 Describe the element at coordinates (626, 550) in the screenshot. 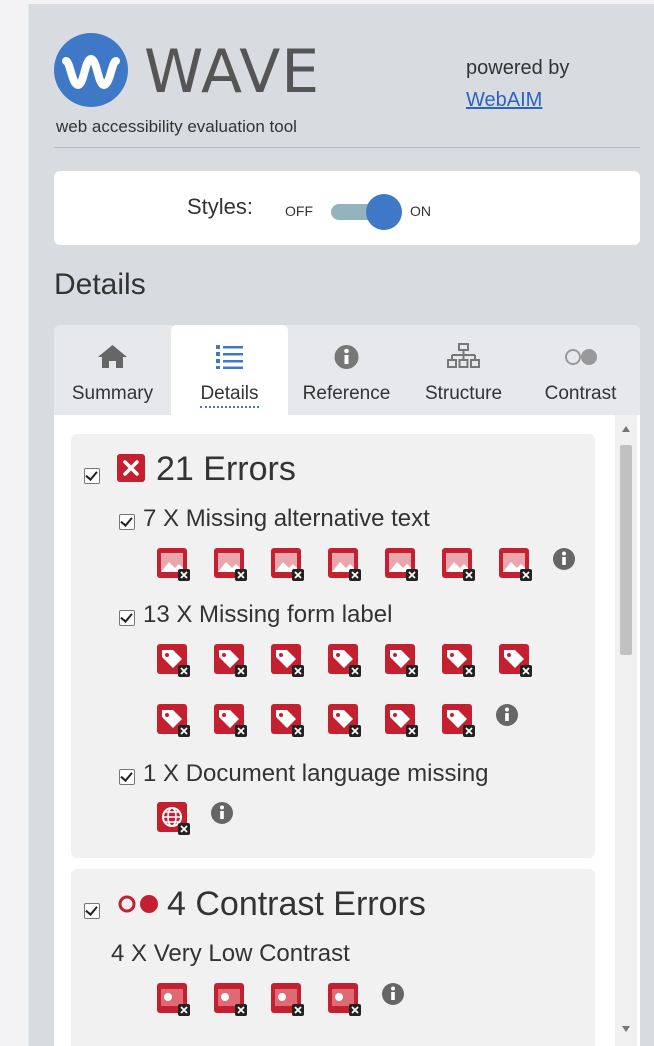

I see `scrollbar-thumb` at that location.